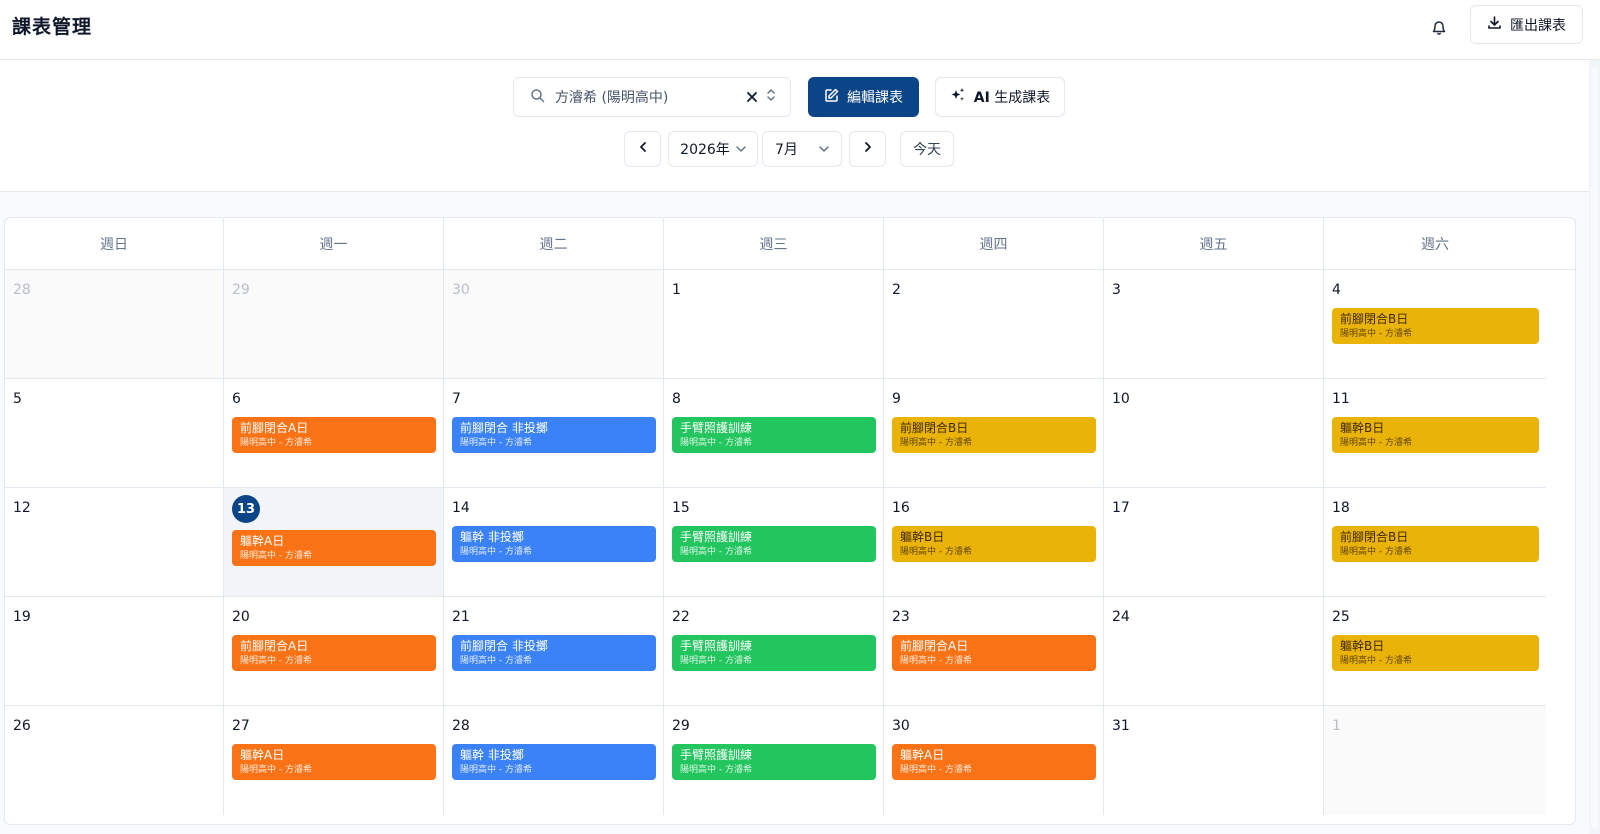 The height and width of the screenshot is (834, 1600). I want to click on day-cell: 16 軀幹B日 陽明高中 - 方濬希, so click(994, 542).